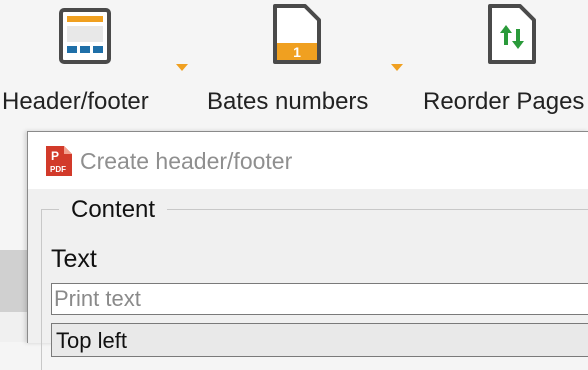  Describe the element at coordinates (91, 340) in the screenshot. I see `position-select-value: Top left` at that location.